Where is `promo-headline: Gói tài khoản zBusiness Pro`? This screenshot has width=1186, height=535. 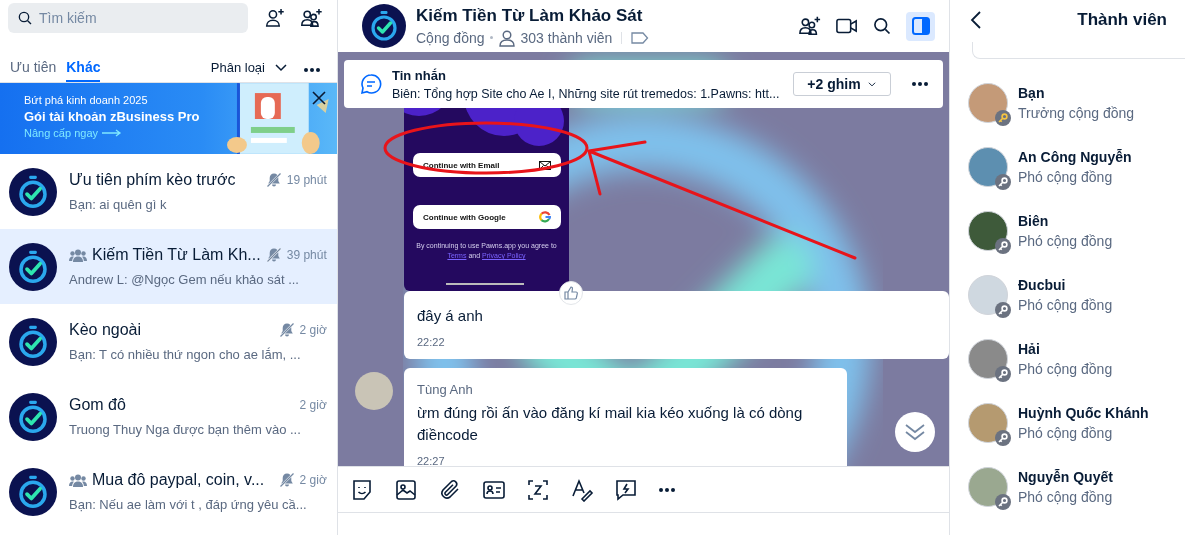 promo-headline: Gói tài khoản zBusiness Pro is located at coordinates (112, 116).